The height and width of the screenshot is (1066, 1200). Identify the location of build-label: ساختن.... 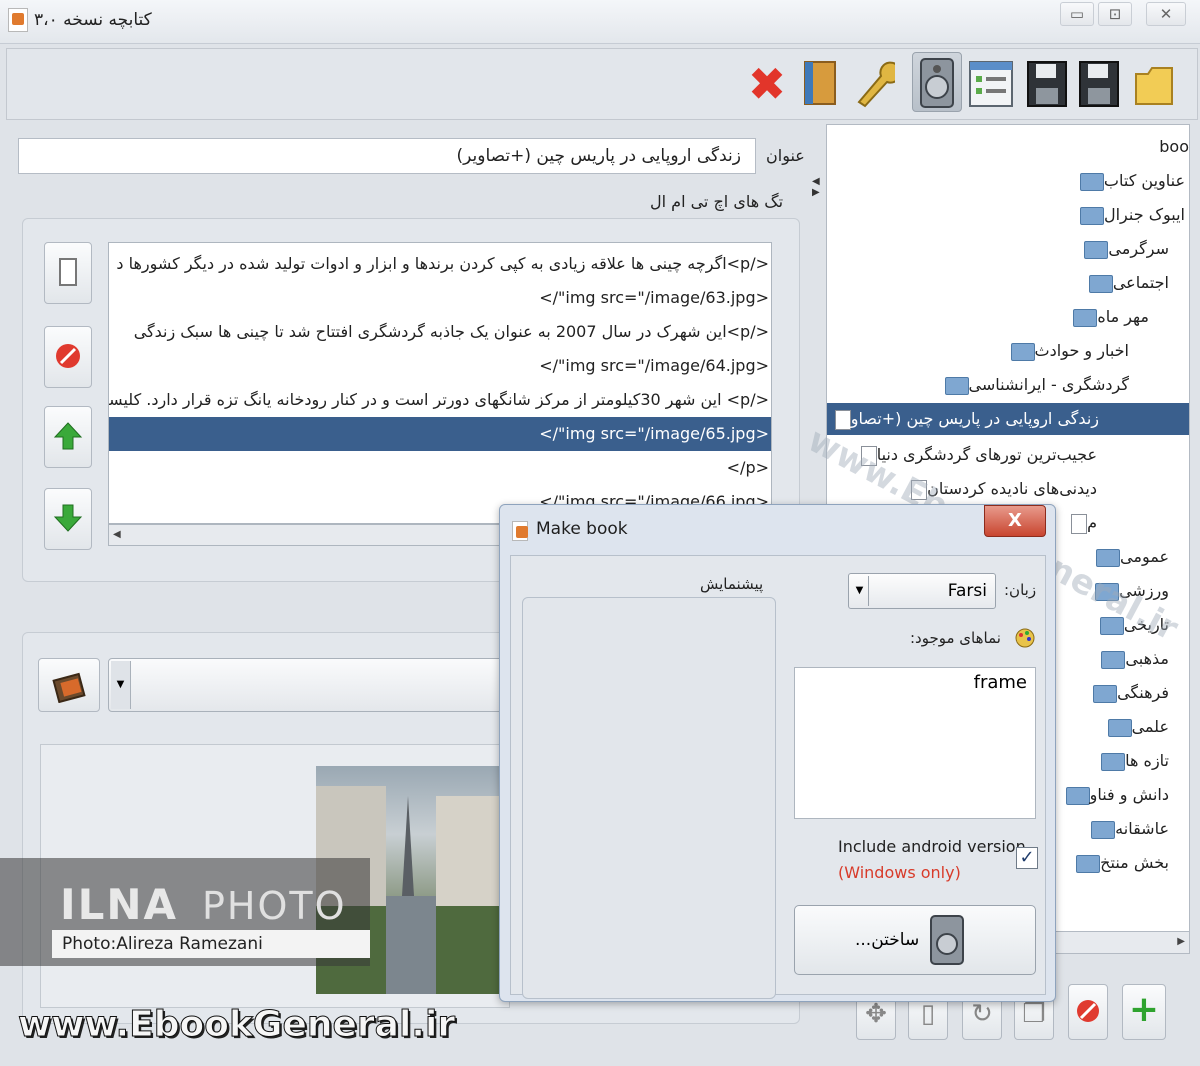
(887, 940).